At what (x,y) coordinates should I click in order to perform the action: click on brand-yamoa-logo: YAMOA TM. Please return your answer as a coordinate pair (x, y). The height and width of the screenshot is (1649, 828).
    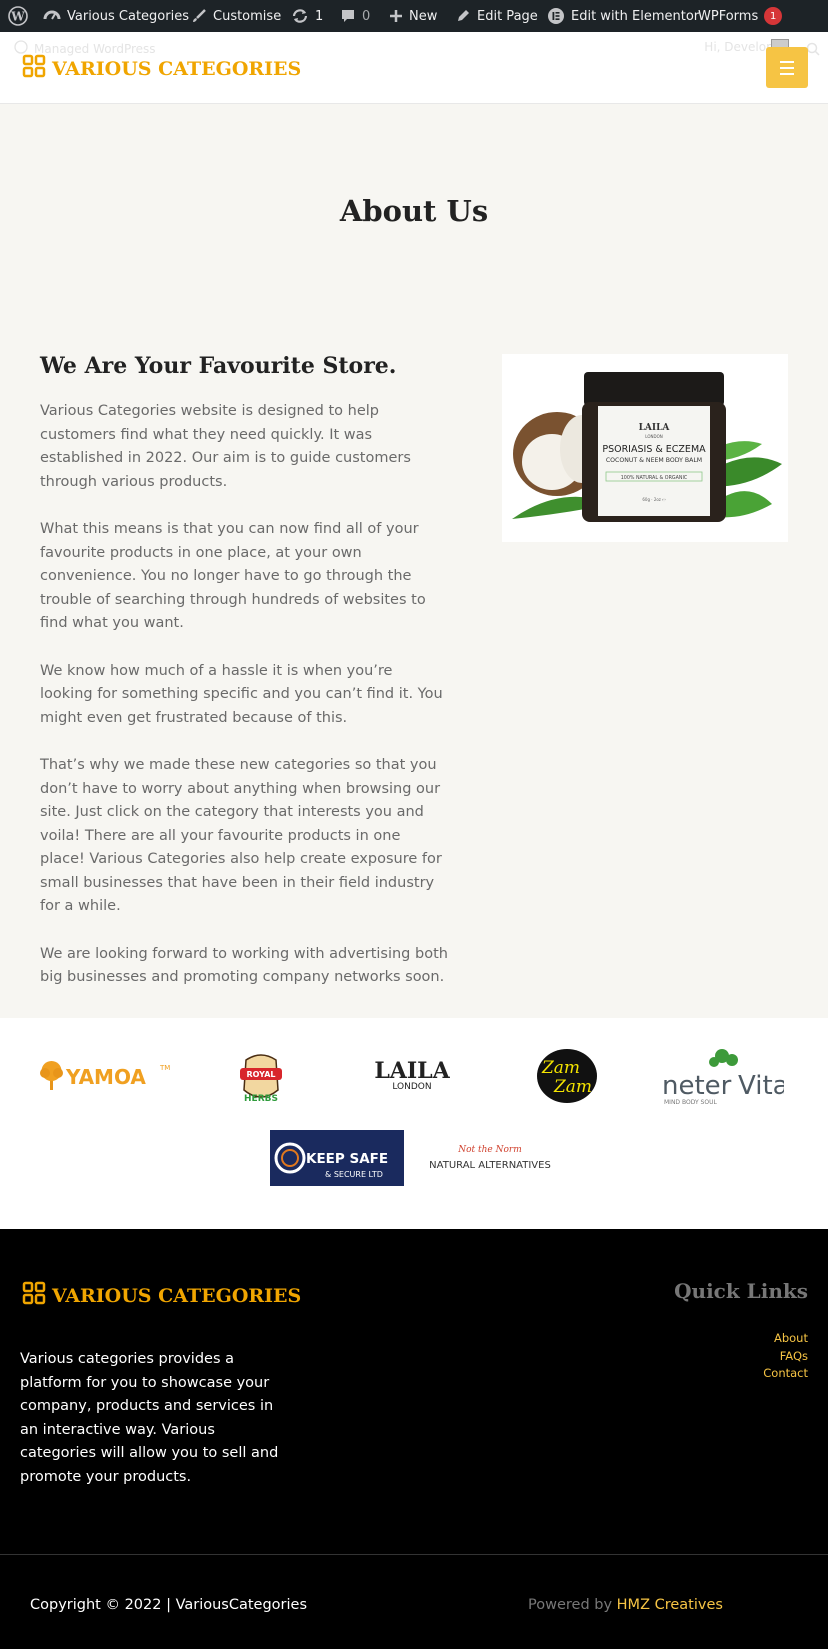
    Looking at the image, I should click on (106, 1076).